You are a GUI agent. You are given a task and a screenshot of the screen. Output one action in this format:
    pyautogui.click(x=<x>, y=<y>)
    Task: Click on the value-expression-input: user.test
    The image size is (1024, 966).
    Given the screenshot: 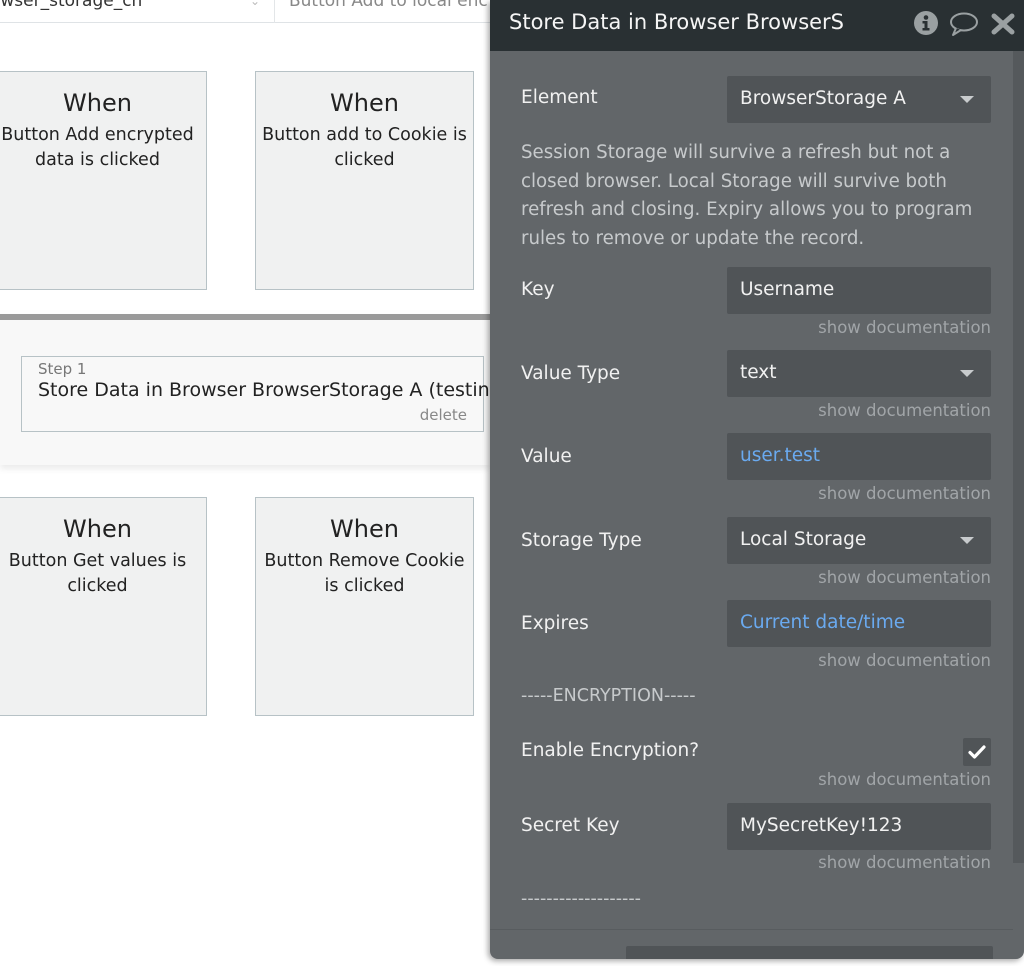 What is the action you would take?
    pyautogui.click(x=859, y=456)
    